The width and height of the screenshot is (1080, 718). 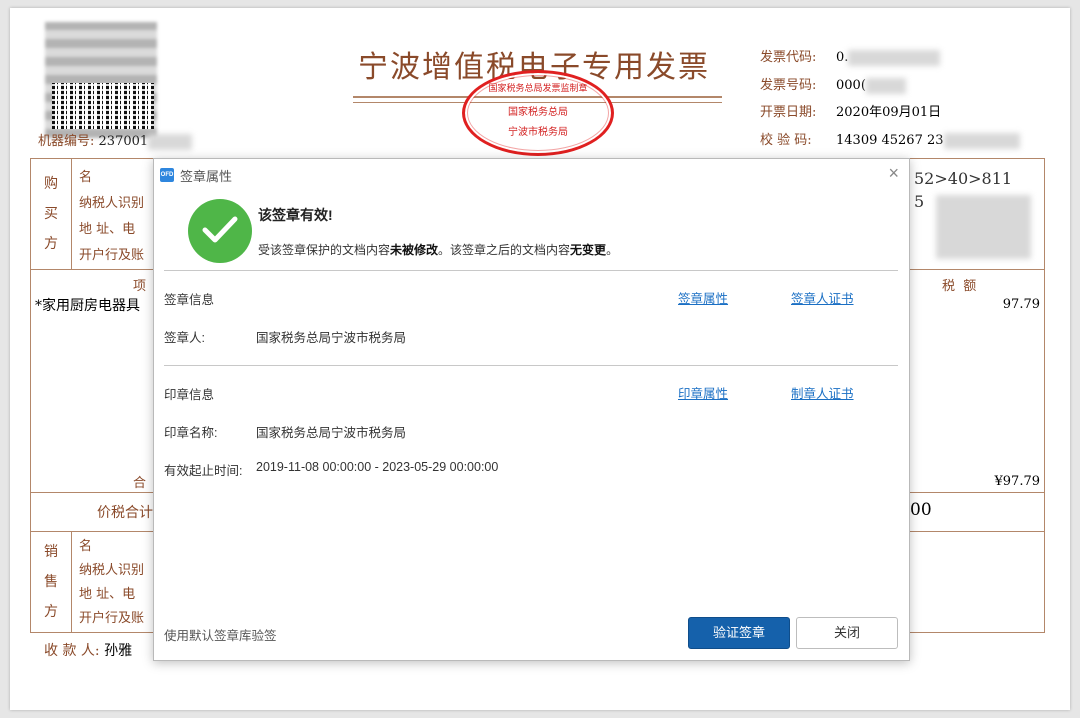 I want to click on signature-info-heading: 签章信息, so click(x=189, y=300).